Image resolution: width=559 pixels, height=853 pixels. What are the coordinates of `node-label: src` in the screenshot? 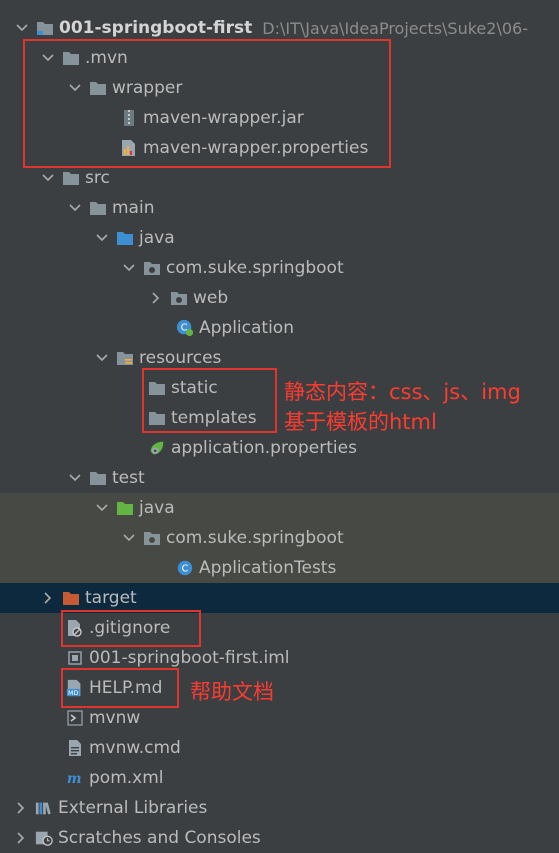 It's located at (97, 178).